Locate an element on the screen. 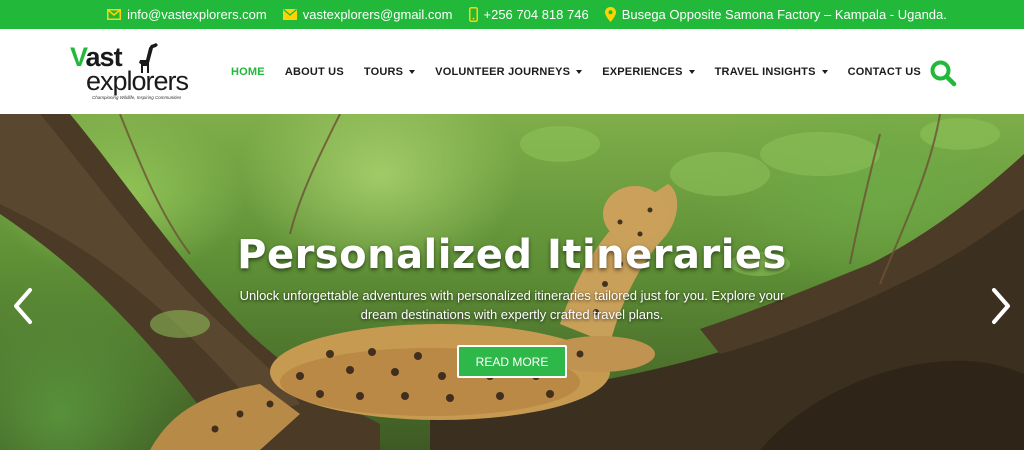 This screenshot has width=1024, height=450. search-button is located at coordinates (943, 73).